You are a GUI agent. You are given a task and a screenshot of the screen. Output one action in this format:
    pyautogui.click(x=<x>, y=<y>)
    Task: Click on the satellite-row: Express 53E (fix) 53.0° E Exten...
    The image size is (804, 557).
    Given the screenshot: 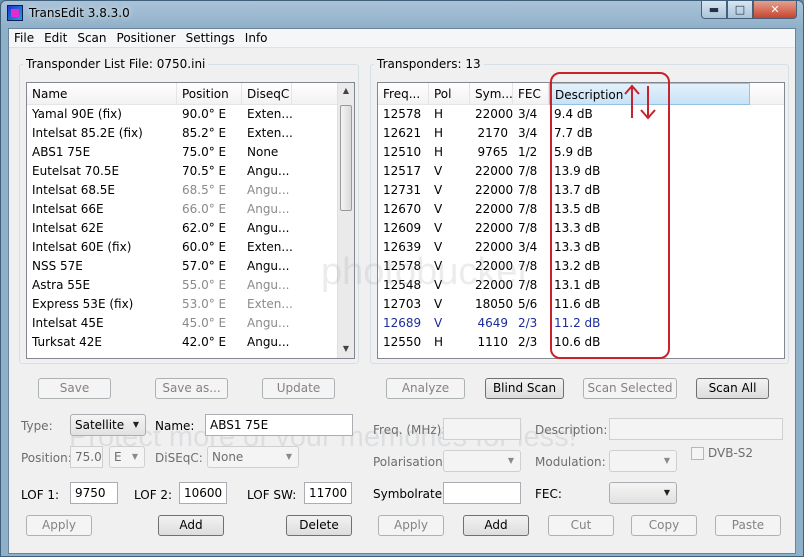 What is the action you would take?
    pyautogui.click(x=159, y=304)
    